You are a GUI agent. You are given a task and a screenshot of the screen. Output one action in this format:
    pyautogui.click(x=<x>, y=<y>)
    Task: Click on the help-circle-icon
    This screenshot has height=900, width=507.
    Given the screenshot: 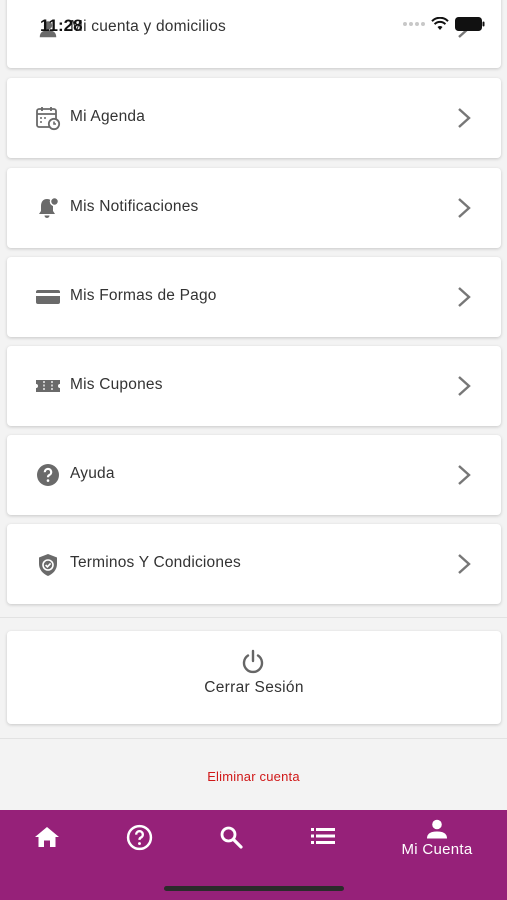 What is the action you would take?
    pyautogui.click(x=139, y=837)
    